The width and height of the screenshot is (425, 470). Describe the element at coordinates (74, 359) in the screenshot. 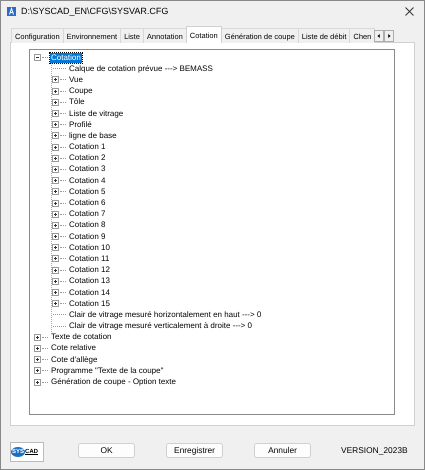

I see `tree-item: Cote d'allège` at that location.